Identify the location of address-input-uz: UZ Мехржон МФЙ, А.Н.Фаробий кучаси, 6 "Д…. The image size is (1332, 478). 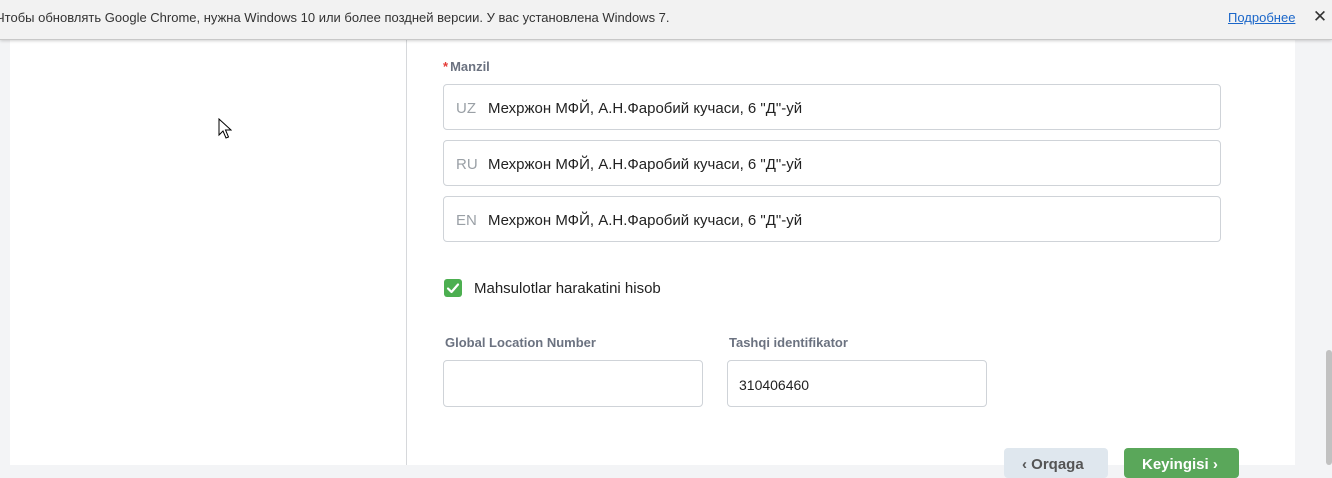
(832, 107).